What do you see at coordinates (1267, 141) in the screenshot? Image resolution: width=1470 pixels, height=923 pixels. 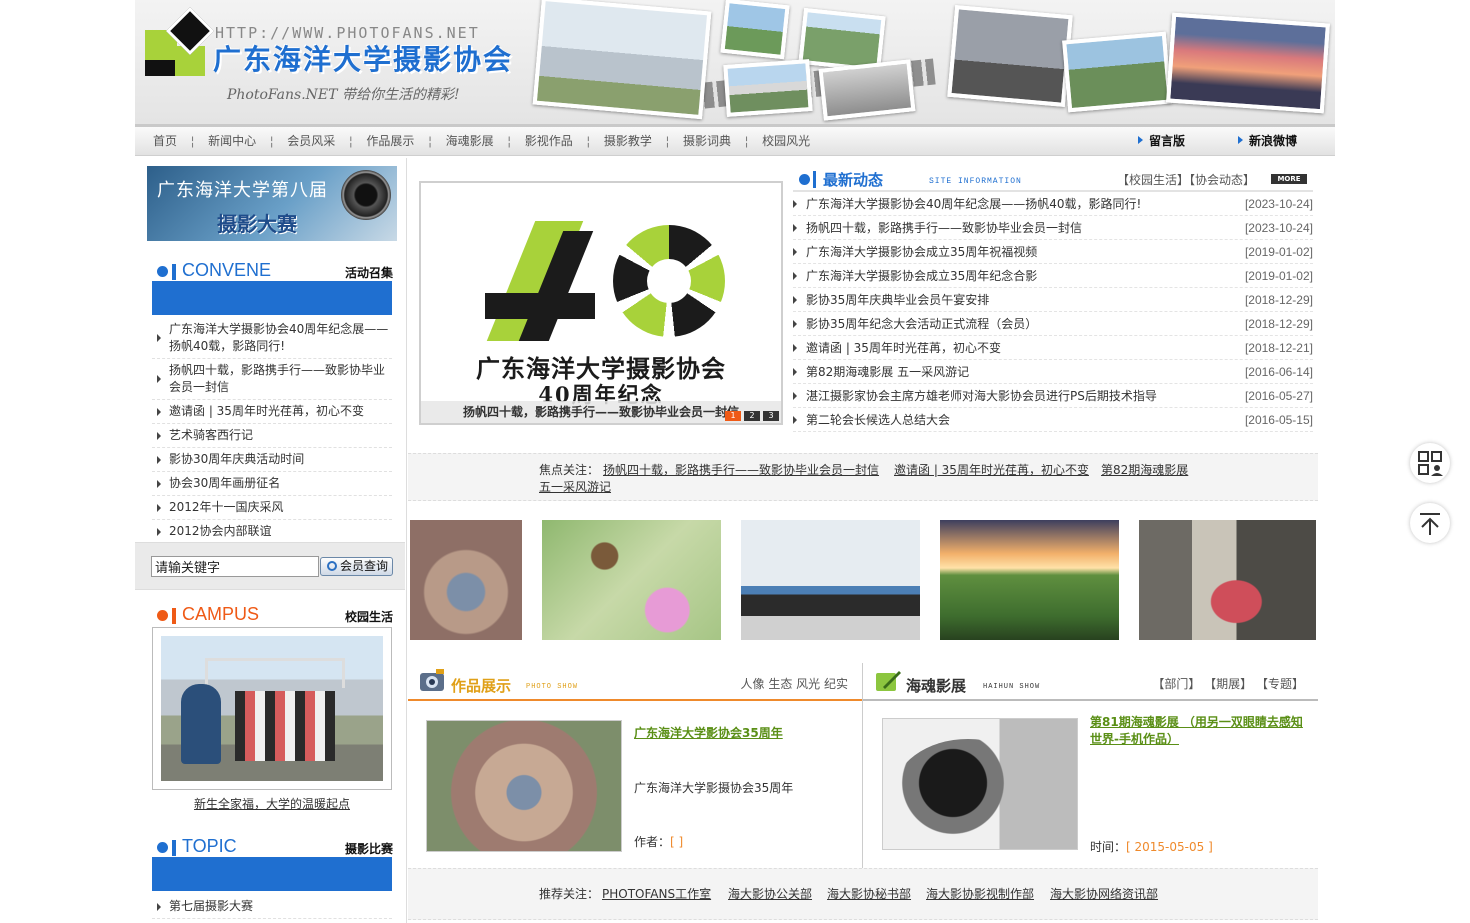 I see `weibo-link: 新浪微博` at bounding box center [1267, 141].